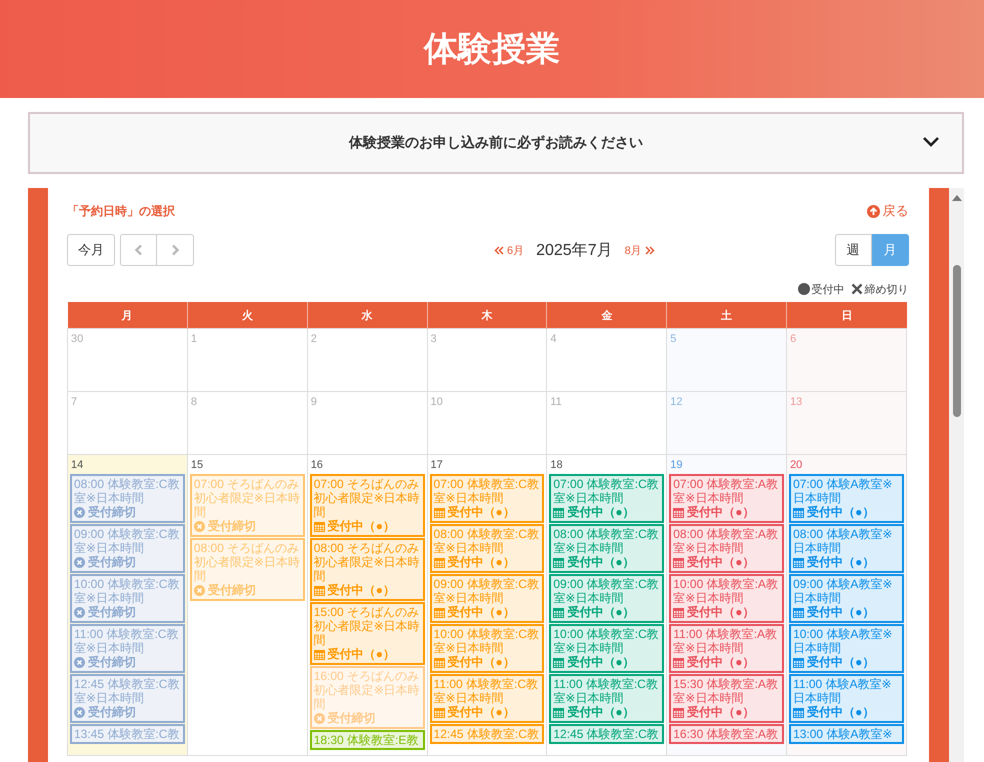  What do you see at coordinates (127, 498) in the screenshot?
I see `event-slot: 08:00 体験教室:C教室※日本時間 受付締切` at bounding box center [127, 498].